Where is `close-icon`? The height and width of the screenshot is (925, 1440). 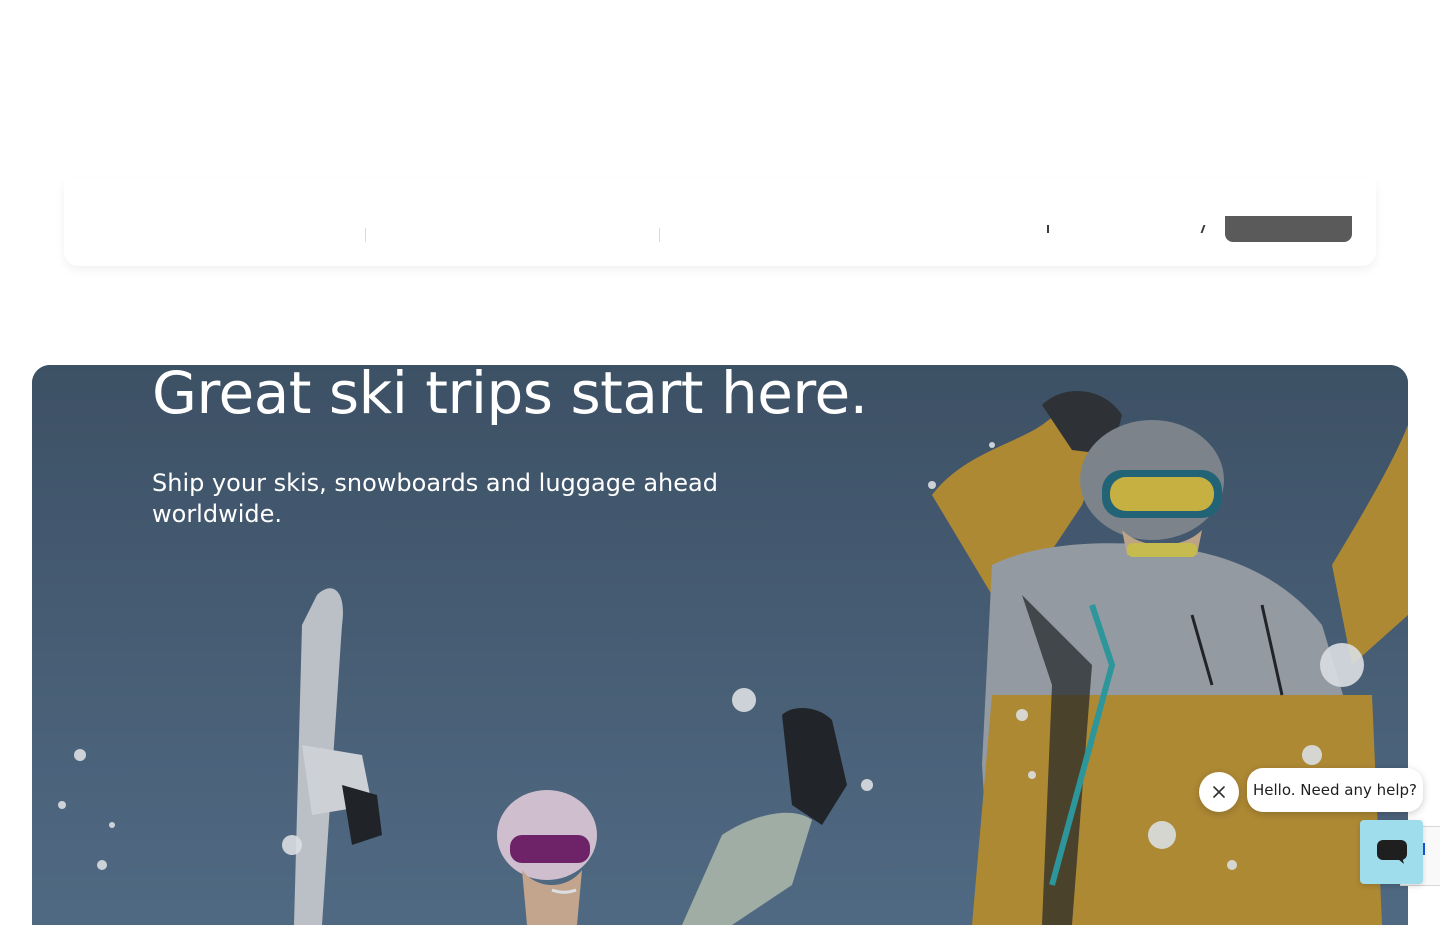 close-icon is located at coordinates (1219, 792).